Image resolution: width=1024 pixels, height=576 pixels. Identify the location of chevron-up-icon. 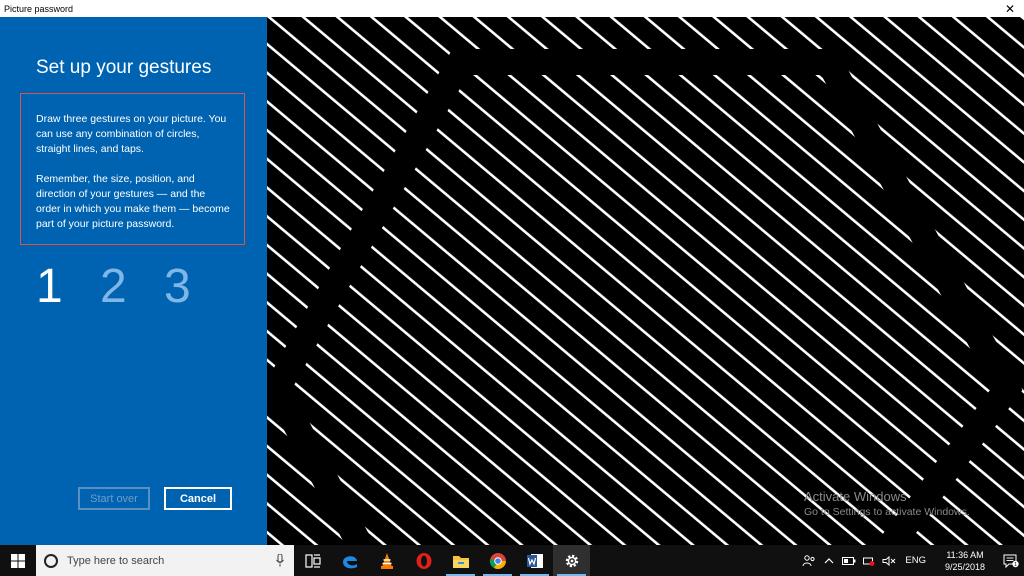
(829, 560).